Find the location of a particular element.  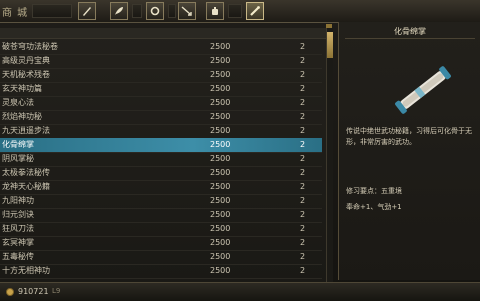

list-item: 玄天神功篇 2500 2 is located at coordinates (161, 89).